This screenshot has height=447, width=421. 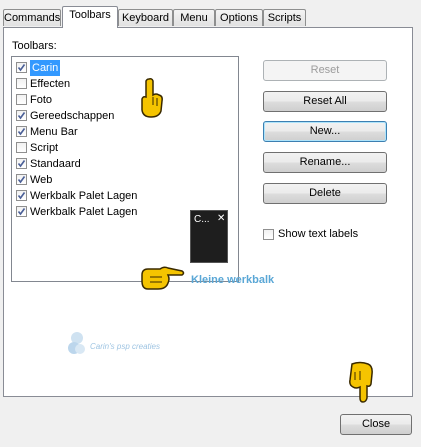 I want to click on tab-menu: Menu, so click(x=194, y=17).